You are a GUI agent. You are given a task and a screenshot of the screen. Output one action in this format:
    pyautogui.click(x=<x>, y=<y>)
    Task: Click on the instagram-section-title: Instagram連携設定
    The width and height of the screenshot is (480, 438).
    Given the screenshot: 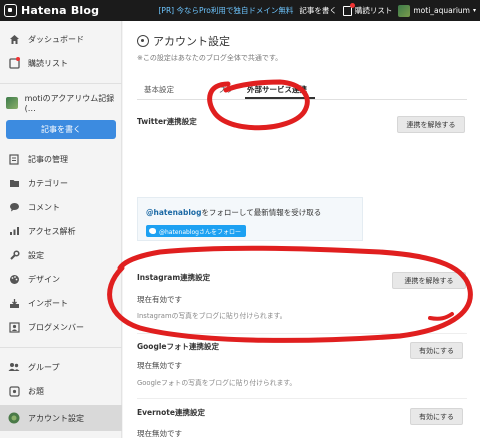 What is the action you would take?
    pyautogui.click(x=174, y=277)
    